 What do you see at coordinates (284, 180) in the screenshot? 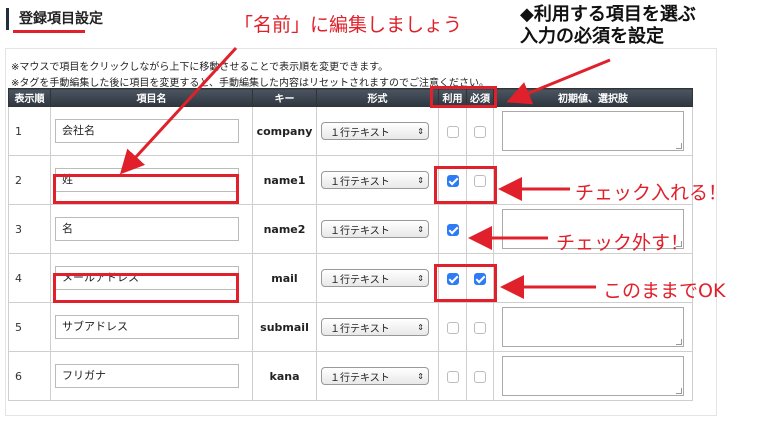
I see `row-key: name1` at bounding box center [284, 180].